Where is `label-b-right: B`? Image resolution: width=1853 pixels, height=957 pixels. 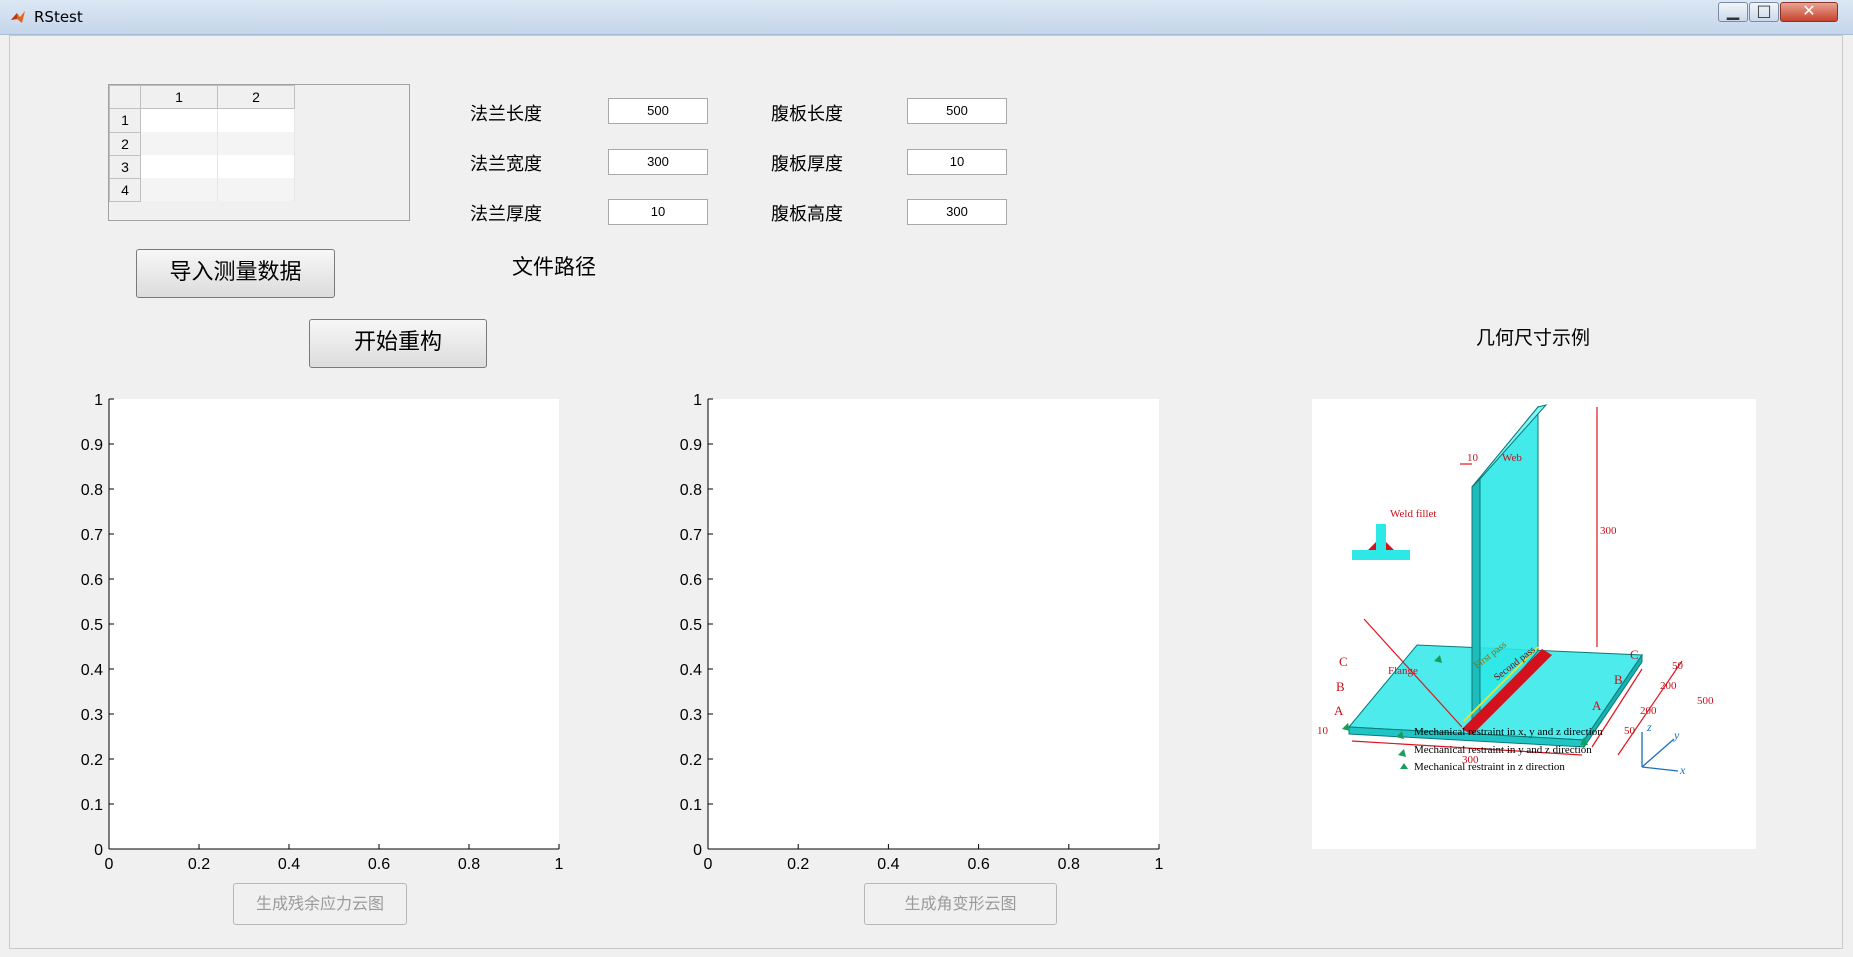
label-b-right: B is located at coordinates (1618, 679).